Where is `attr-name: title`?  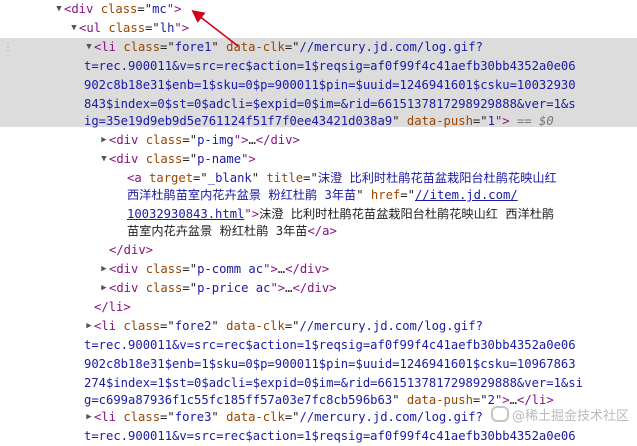
attr-name: title is located at coordinates (285, 178).